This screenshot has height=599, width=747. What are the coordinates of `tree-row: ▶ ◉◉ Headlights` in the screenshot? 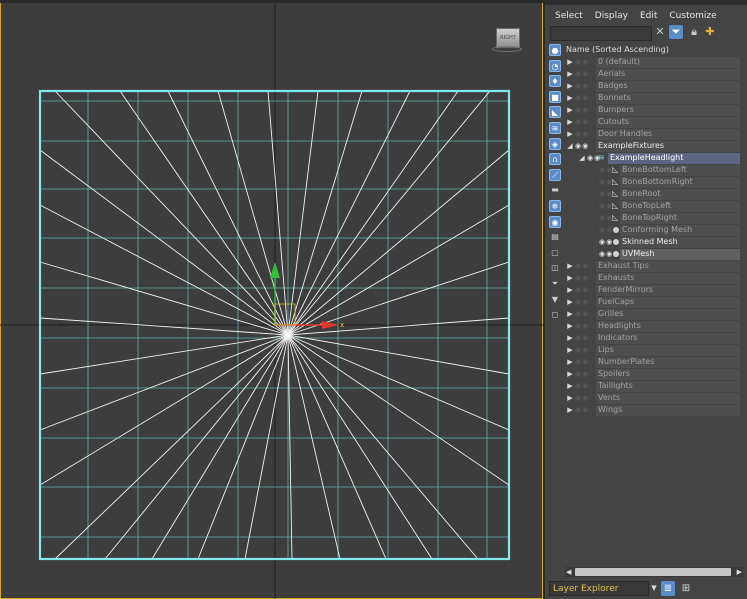 It's located at (654, 326).